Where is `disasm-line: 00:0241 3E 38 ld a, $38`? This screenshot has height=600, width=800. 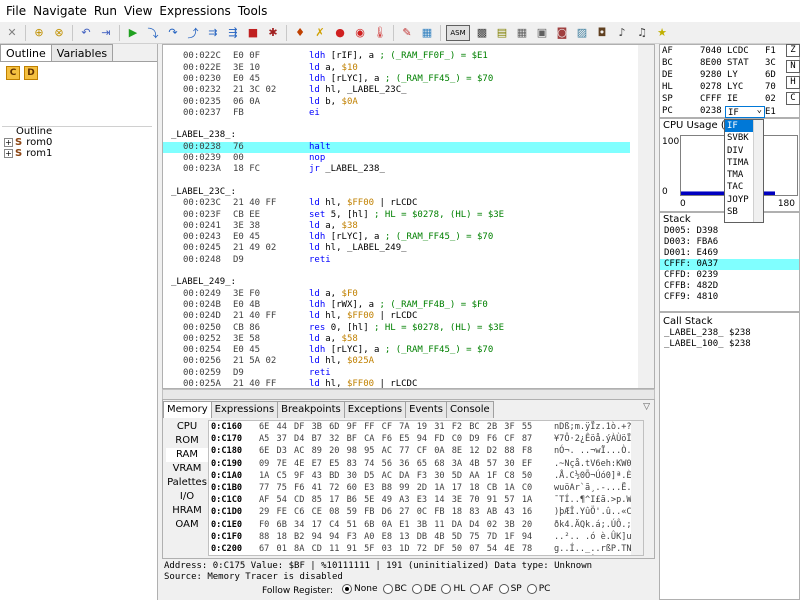 disasm-line: 00:0241 3E 38 ld a, $38 is located at coordinates (398, 226).